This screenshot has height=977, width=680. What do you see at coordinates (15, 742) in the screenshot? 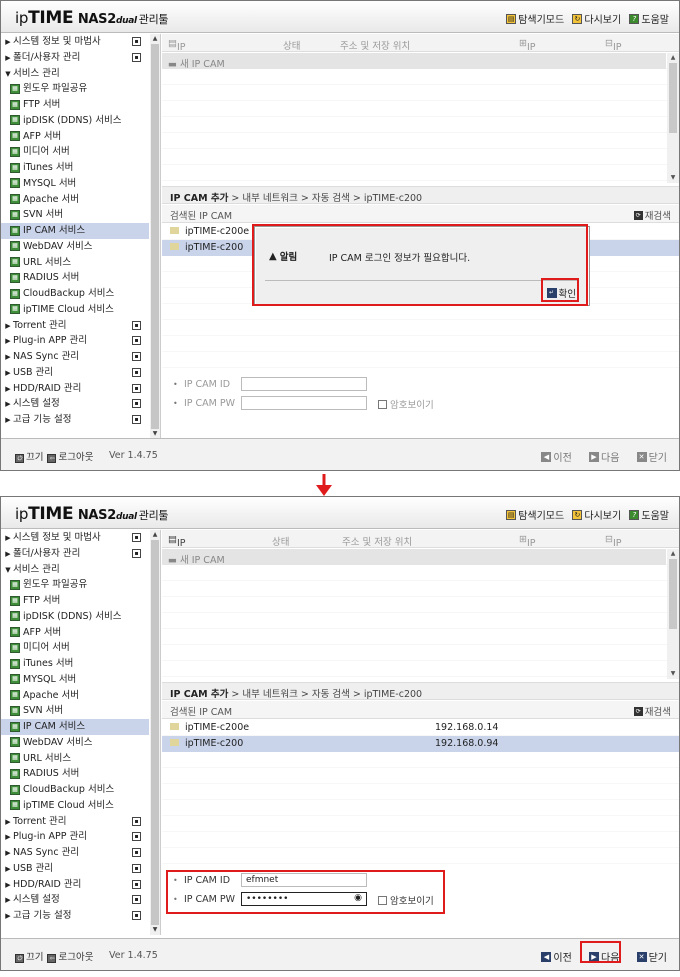
I see `service-icon: ▦` at bounding box center [15, 742].